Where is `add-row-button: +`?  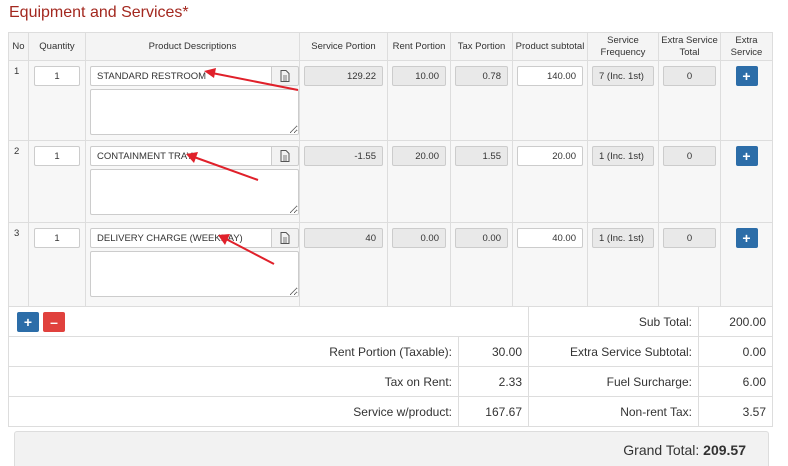
add-row-button: + is located at coordinates (28, 321).